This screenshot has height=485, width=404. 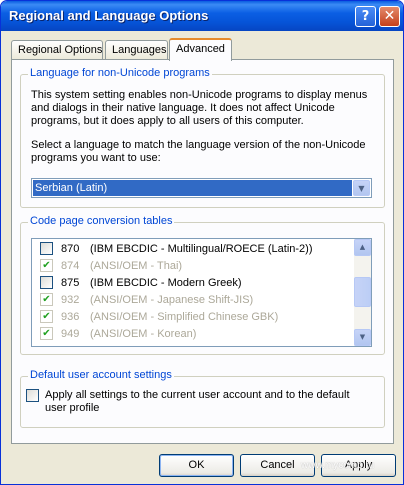 I want to click on tab-languages: Languages, so click(x=136, y=50).